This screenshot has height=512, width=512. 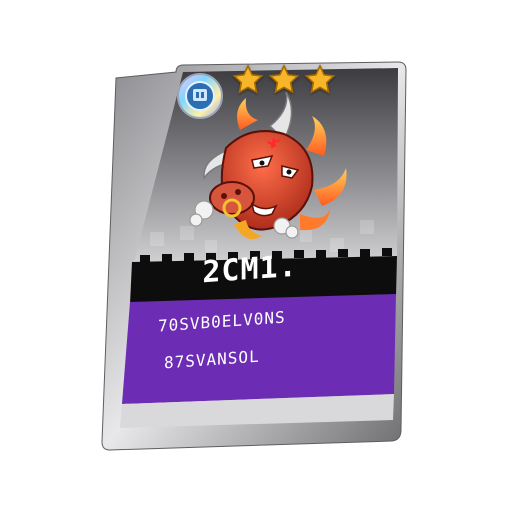 What do you see at coordinates (200, 96) in the screenshot?
I see `badge-icon` at bounding box center [200, 96].